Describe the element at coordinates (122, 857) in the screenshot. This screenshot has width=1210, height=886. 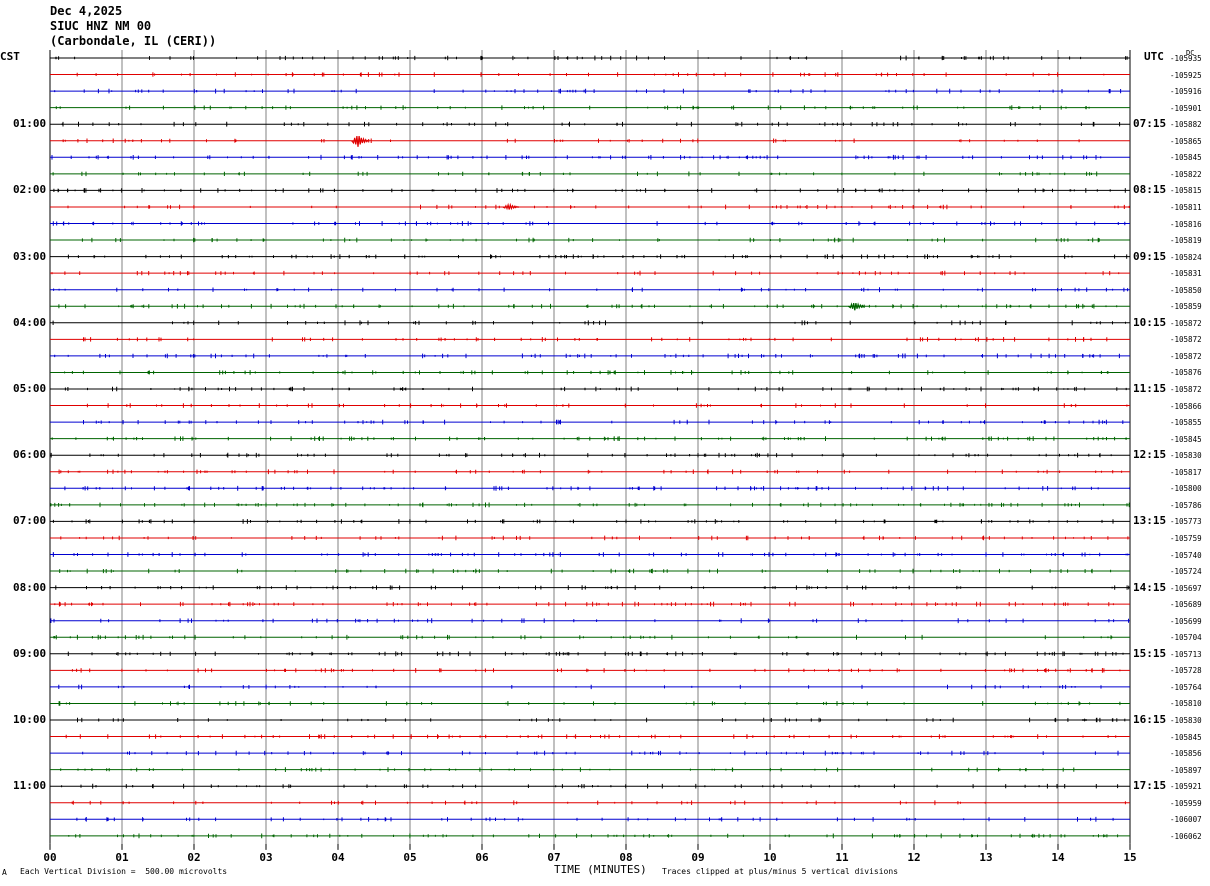
I see `x-tick-label: 01` at that location.